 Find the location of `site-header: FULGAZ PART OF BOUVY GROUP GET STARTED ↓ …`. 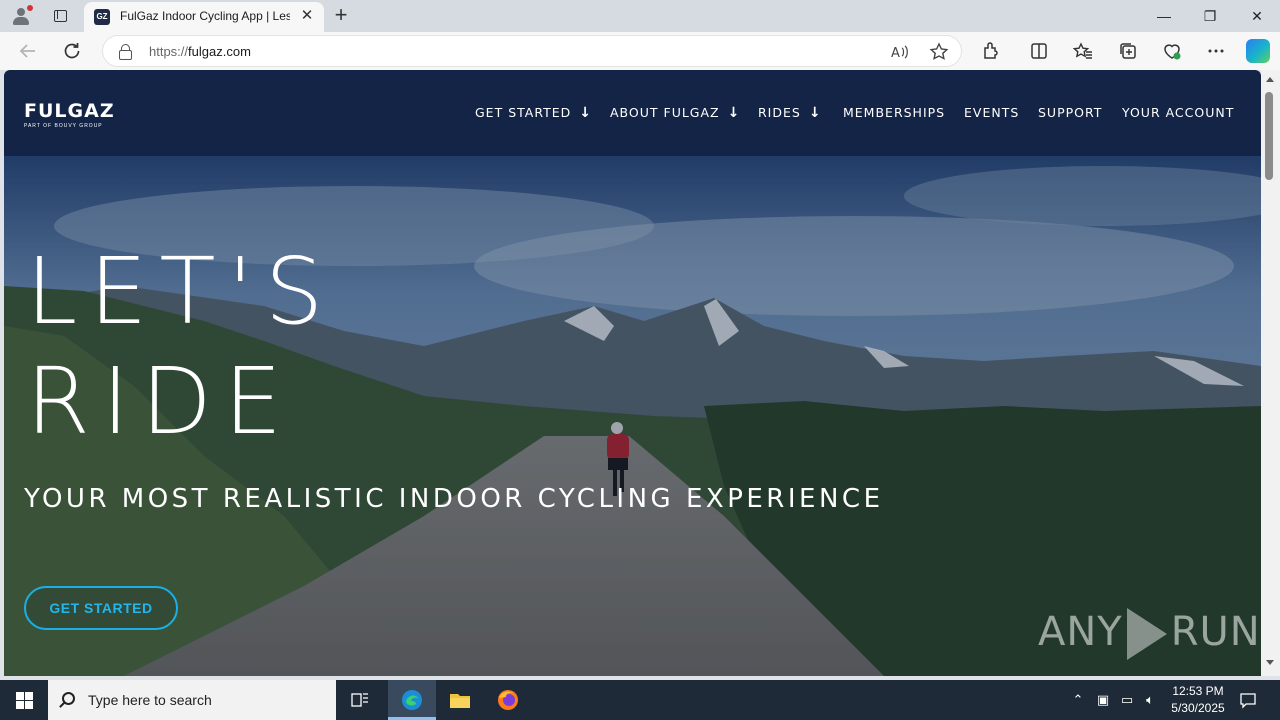

site-header: FULGAZ PART OF BOUVY GROUP GET STARTED ↓ … is located at coordinates (632, 113).